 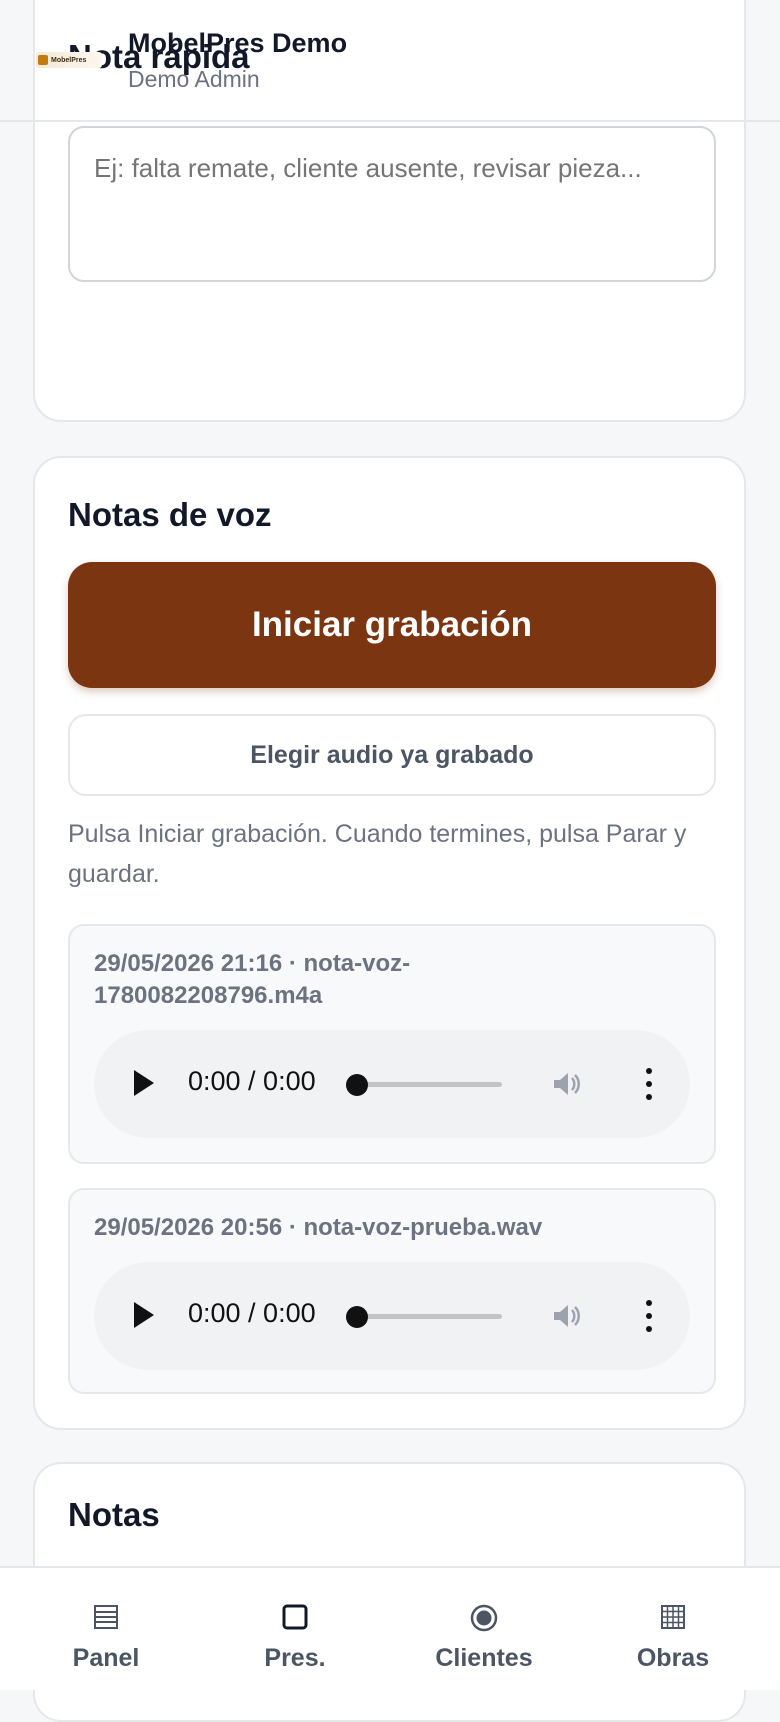 What do you see at coordinates (484, 1658) in the screenshot?
I see `nav-label: Clientes` at bounding box center [484, 1658].